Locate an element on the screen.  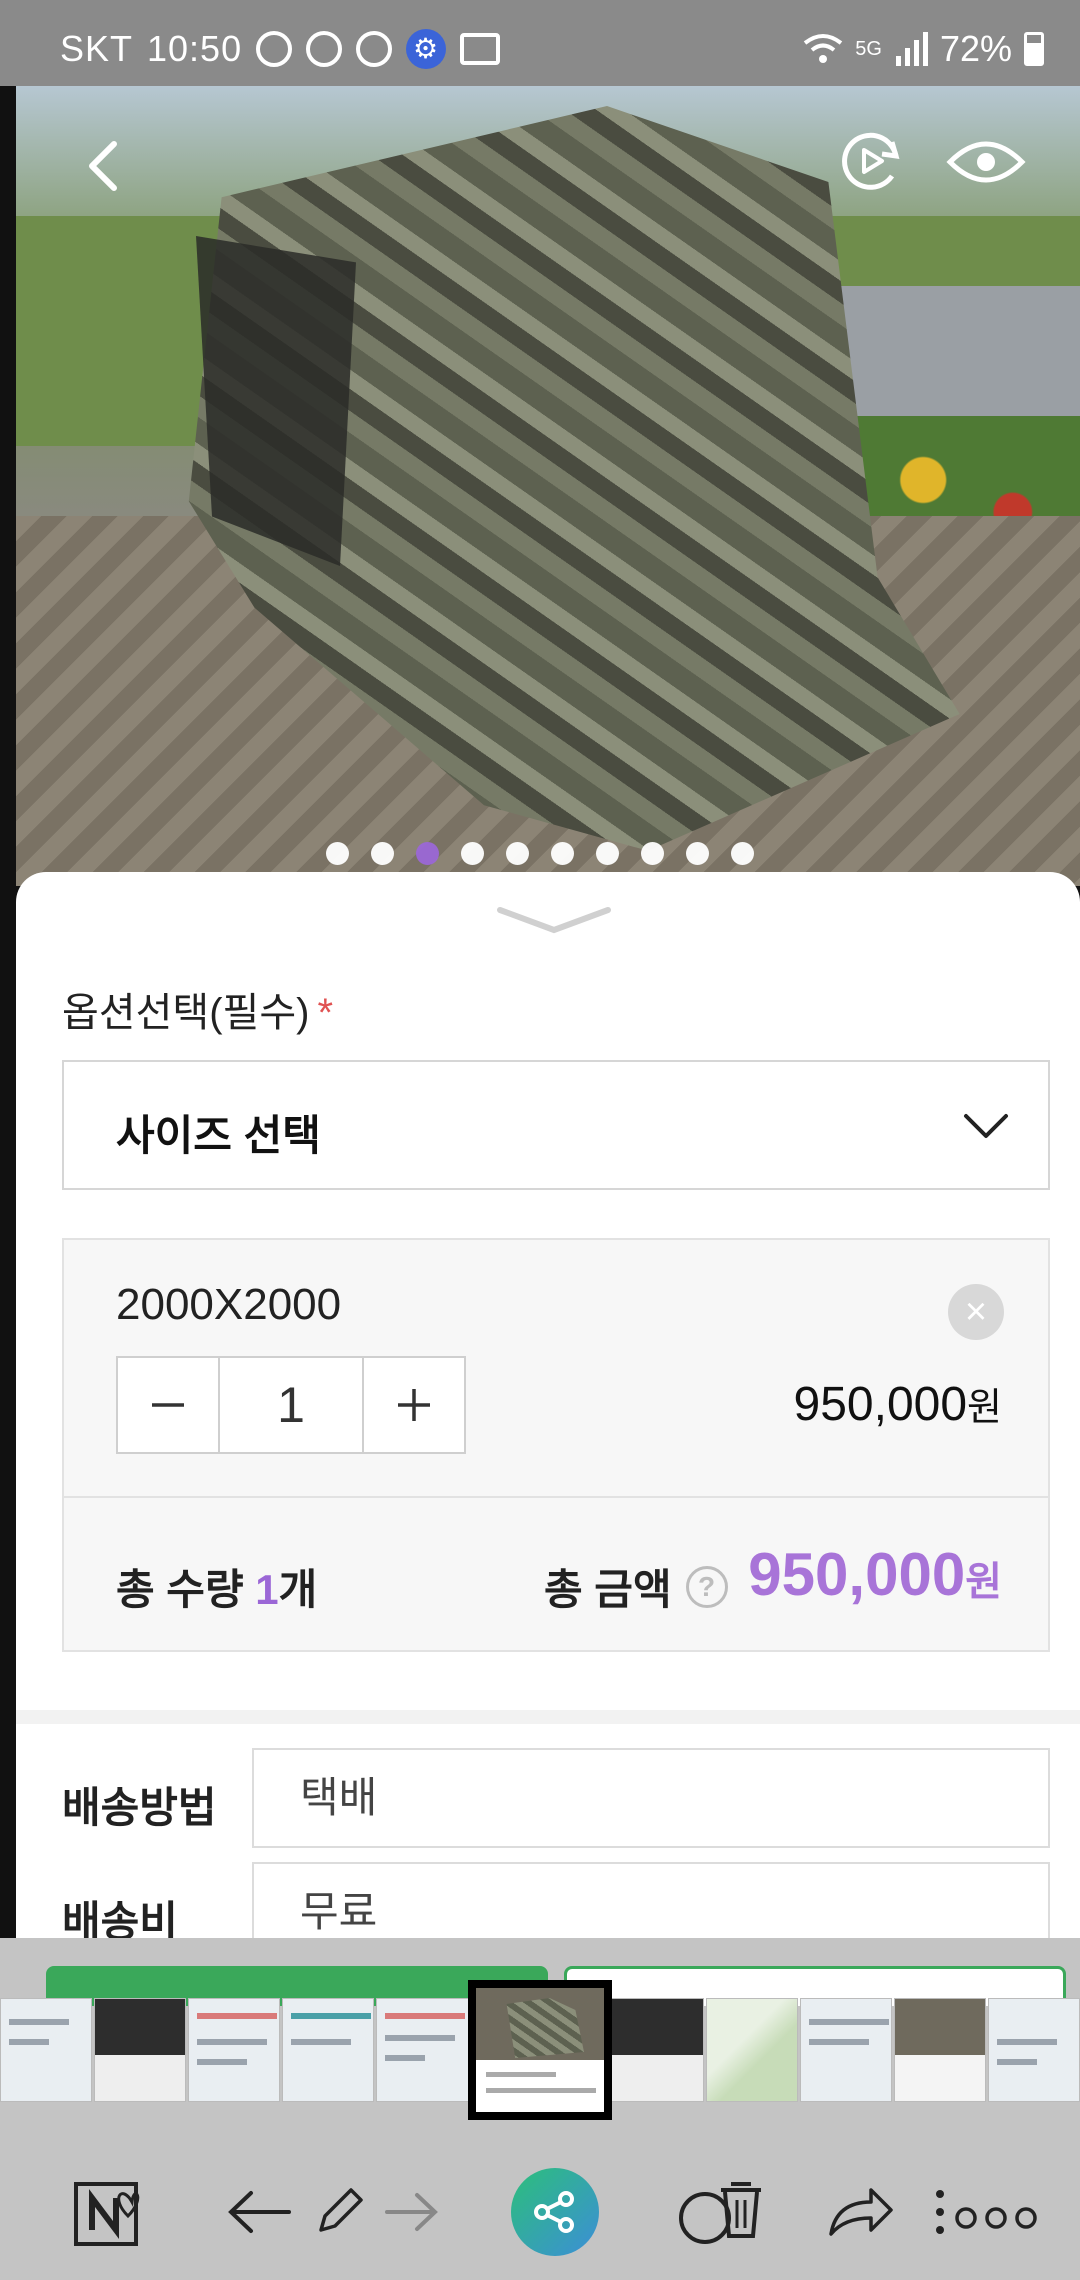
eye-icon is located at coordinates (986, 162).